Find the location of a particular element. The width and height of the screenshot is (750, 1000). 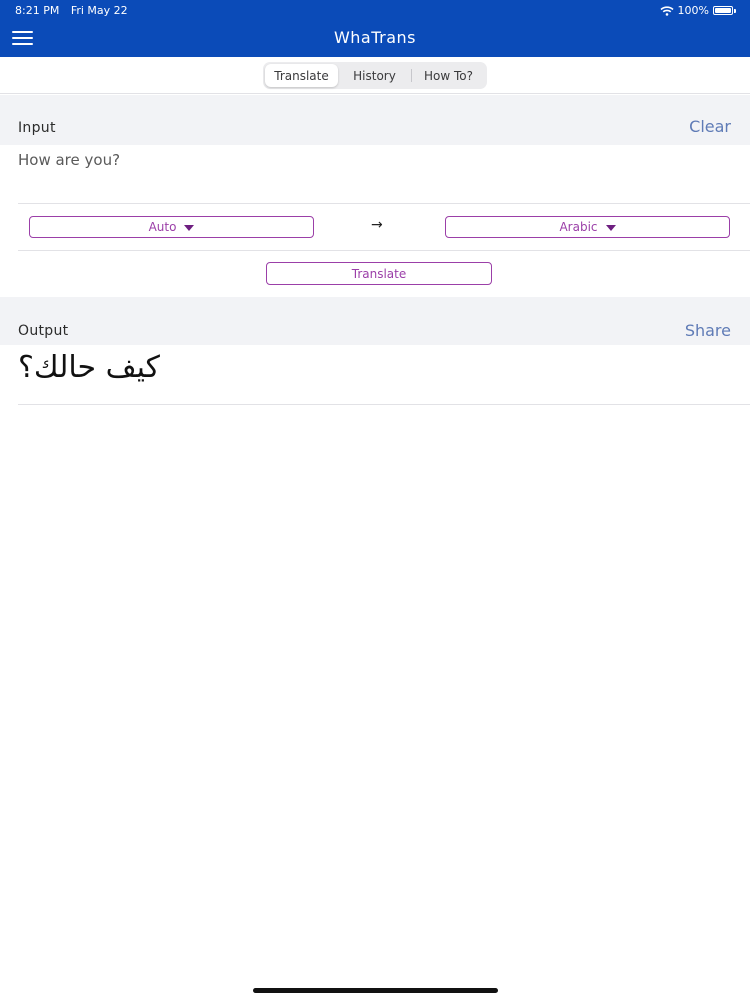

tab-translate: Translate is located at coordinates (301, 75).